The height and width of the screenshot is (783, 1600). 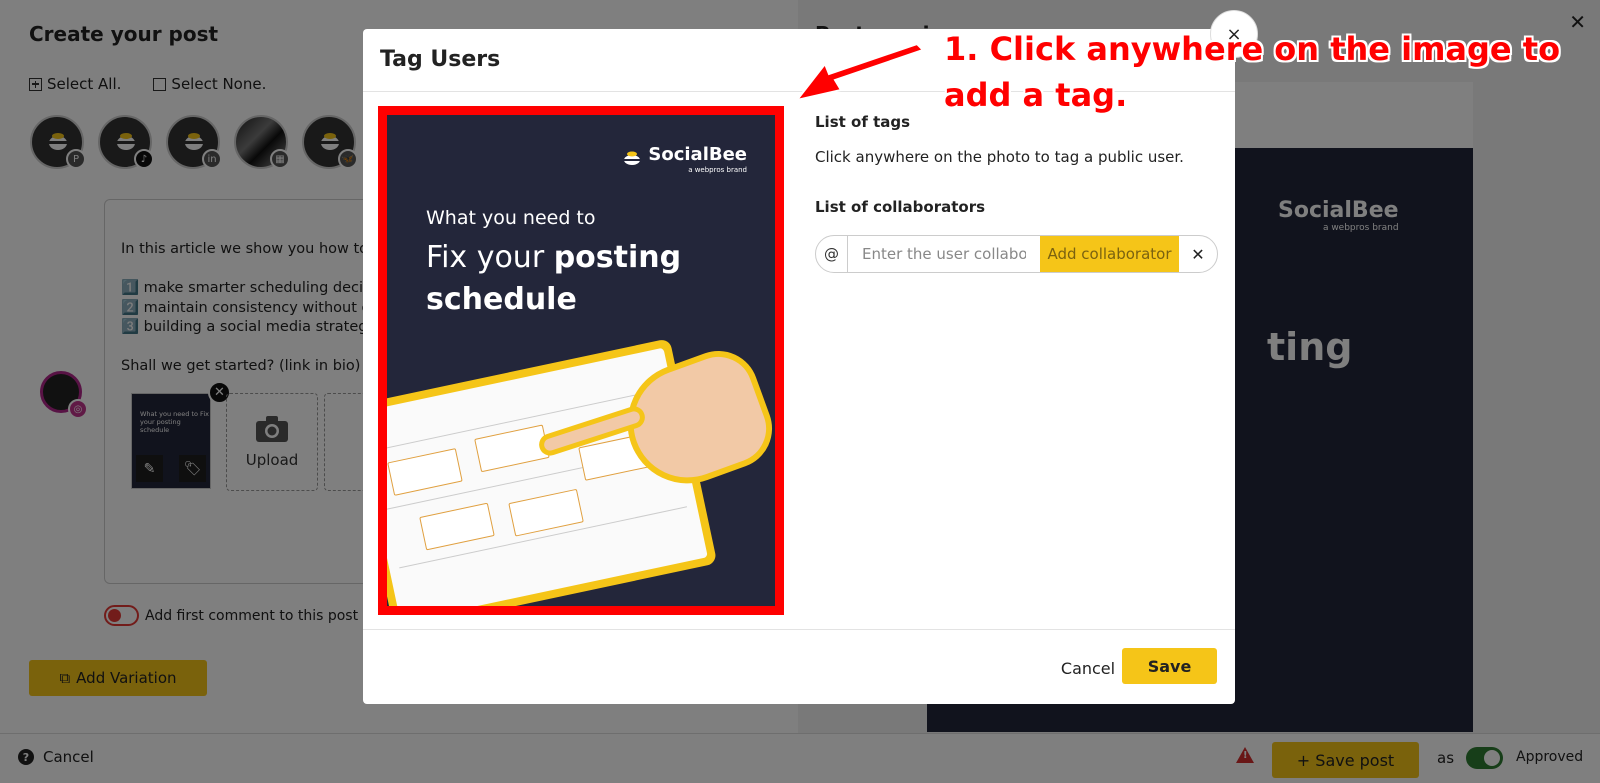 I want to click on dialog-title: Tag Users, so click(x=440, y=59).